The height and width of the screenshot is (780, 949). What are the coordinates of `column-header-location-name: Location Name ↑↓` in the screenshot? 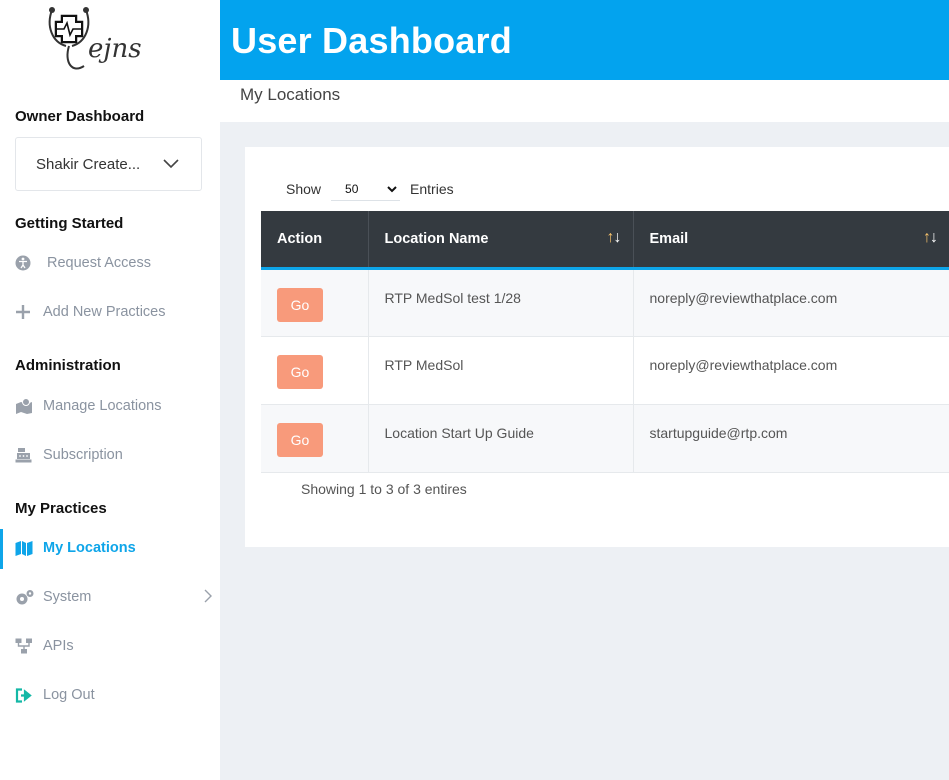 It's located at (501, 240).